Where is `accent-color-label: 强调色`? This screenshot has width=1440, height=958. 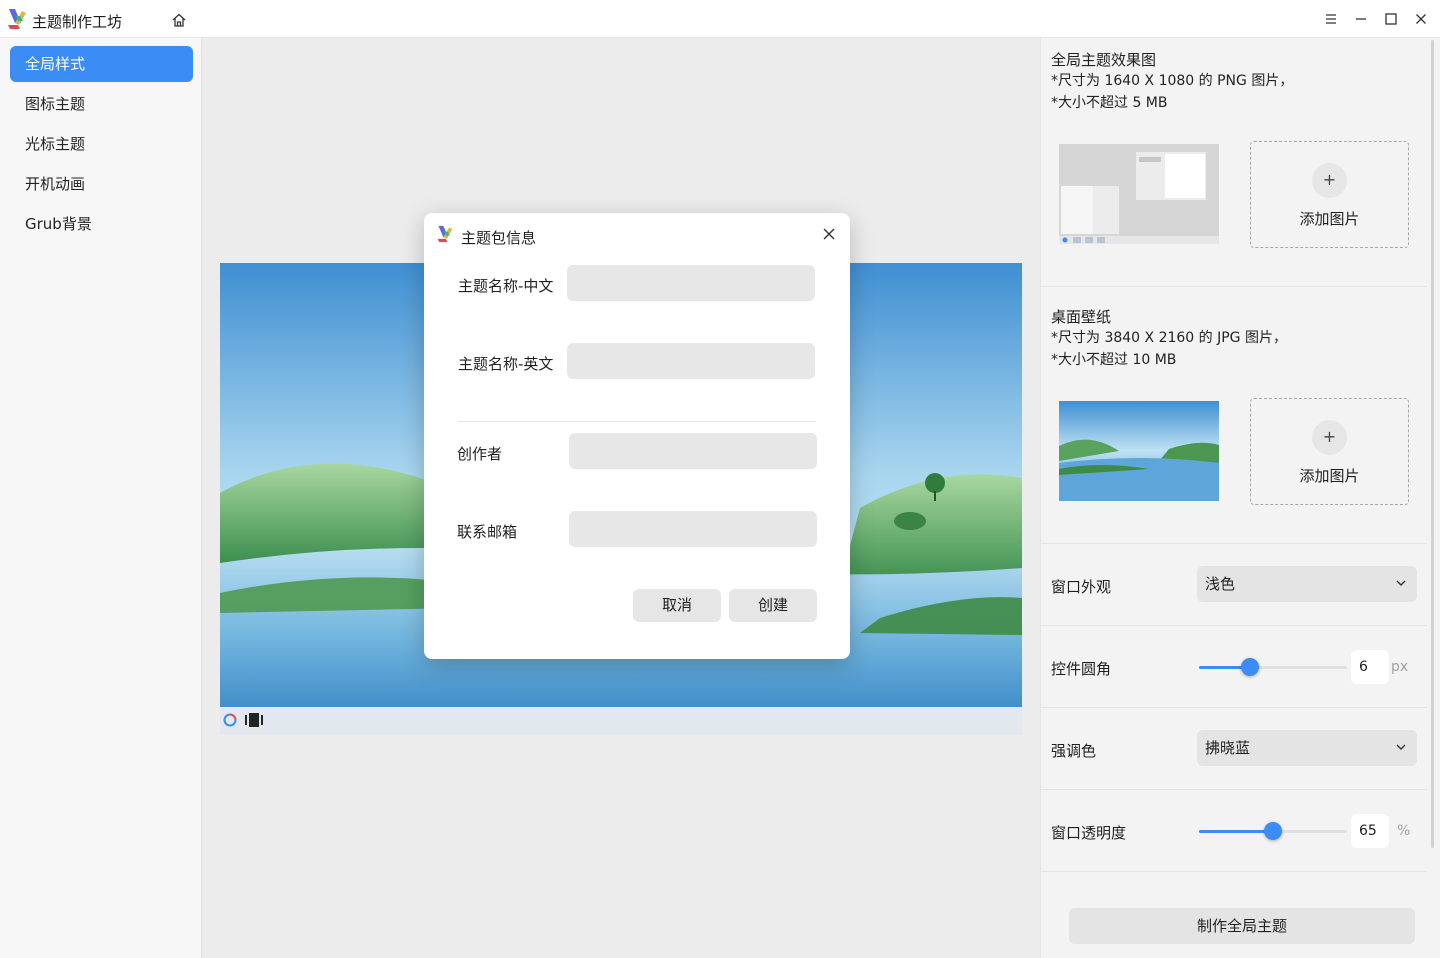 accent-color-label: 强调色 is located at coordinates (1074, 751).